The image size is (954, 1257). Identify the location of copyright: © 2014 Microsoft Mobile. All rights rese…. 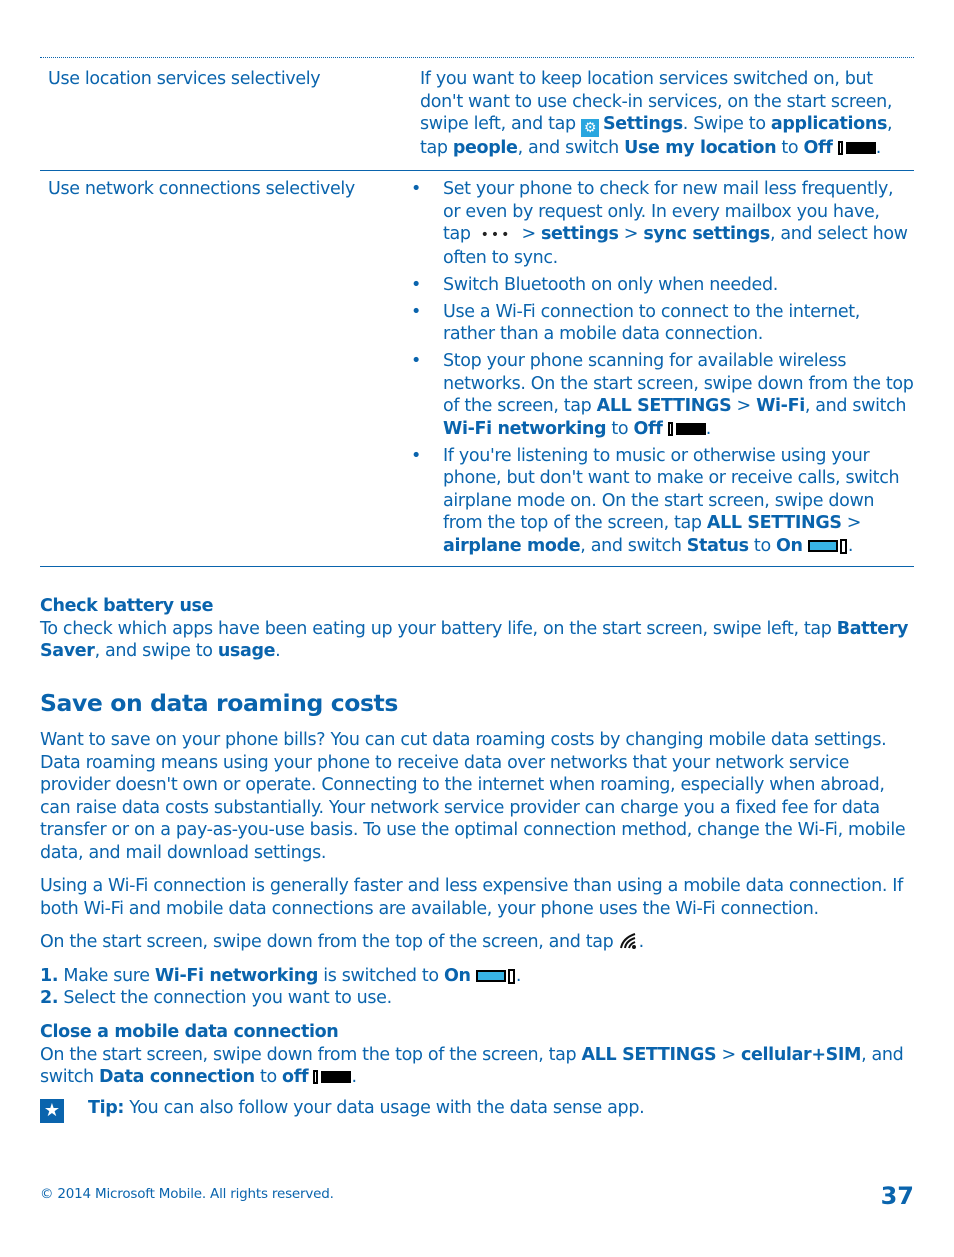
(187, 1194).